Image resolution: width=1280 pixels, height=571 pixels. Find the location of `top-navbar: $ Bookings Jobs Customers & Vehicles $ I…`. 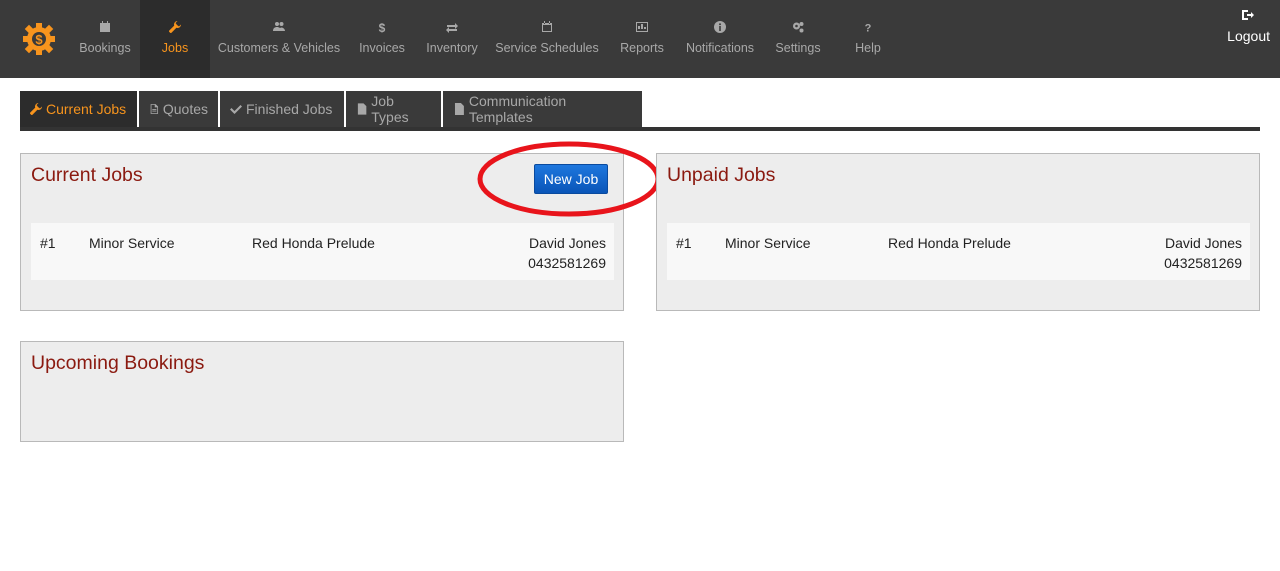

top-navbar: $ Bookings Jobs Customers & Vehicles $ I… is located at coordinates (640, 39).